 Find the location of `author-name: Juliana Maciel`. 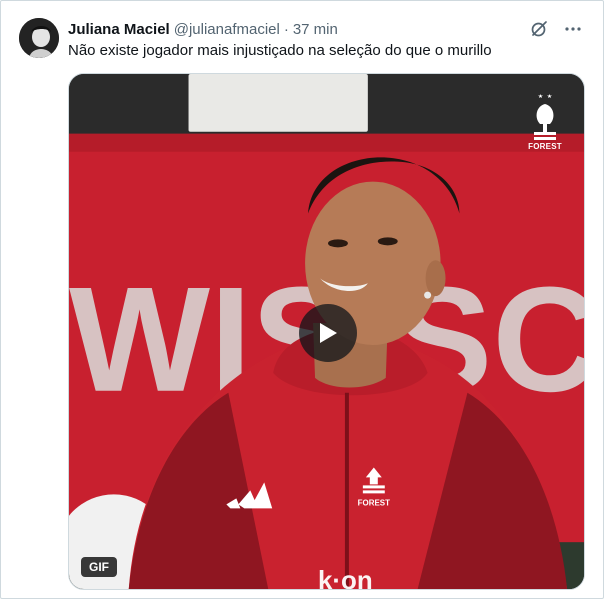

author-name: Juliana Maciel is located at coordinates (119, 29).